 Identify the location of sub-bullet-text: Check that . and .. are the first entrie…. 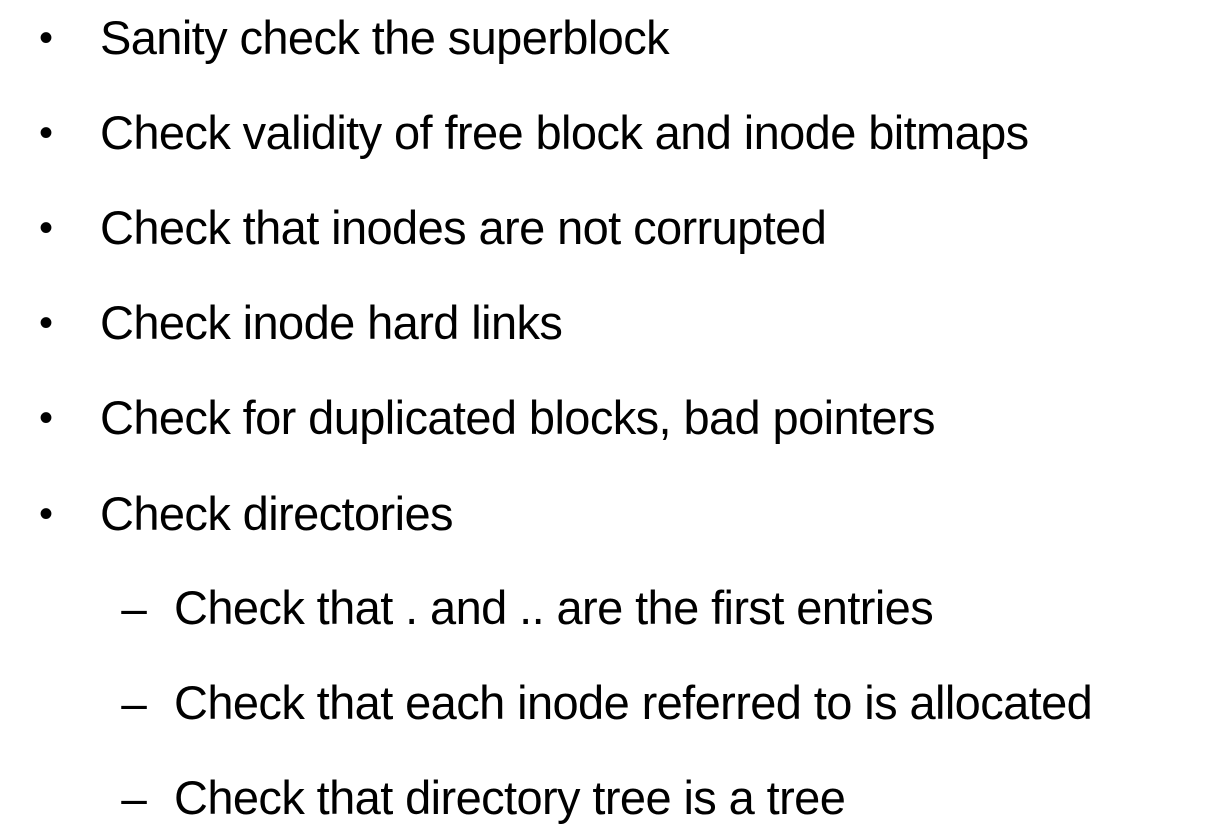
(554, 607).